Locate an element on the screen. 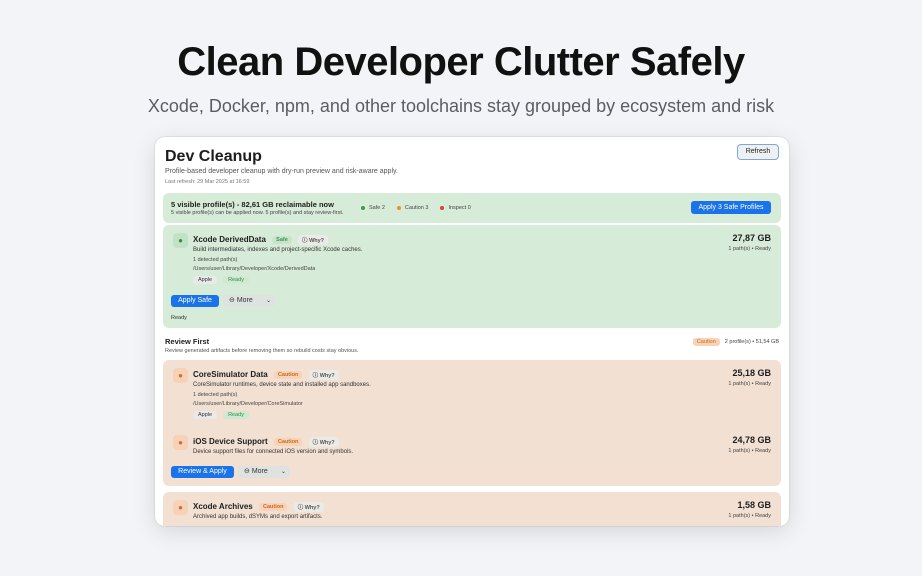 The image size is (922, 576). legend-safe-label: Safe 2 is located at coordinates (377, 208).